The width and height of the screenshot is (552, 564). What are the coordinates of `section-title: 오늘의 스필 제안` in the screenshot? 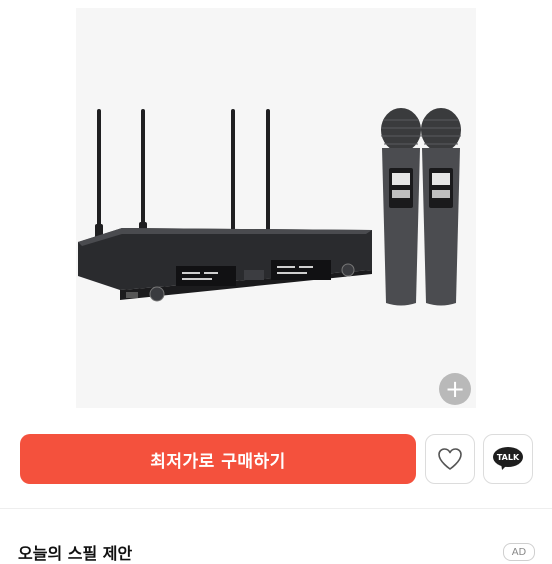 It's located at (75, 553).